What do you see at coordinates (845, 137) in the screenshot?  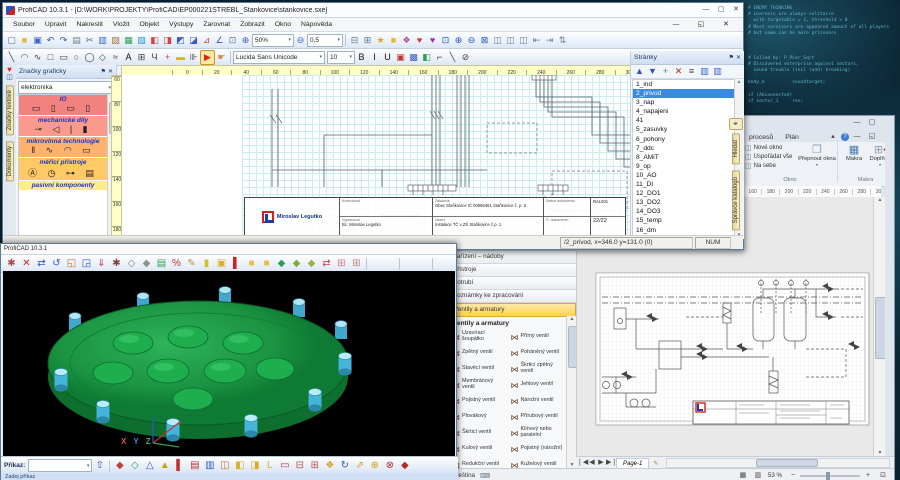 I see `help-icon: ?` at bounding box center [845, 137].